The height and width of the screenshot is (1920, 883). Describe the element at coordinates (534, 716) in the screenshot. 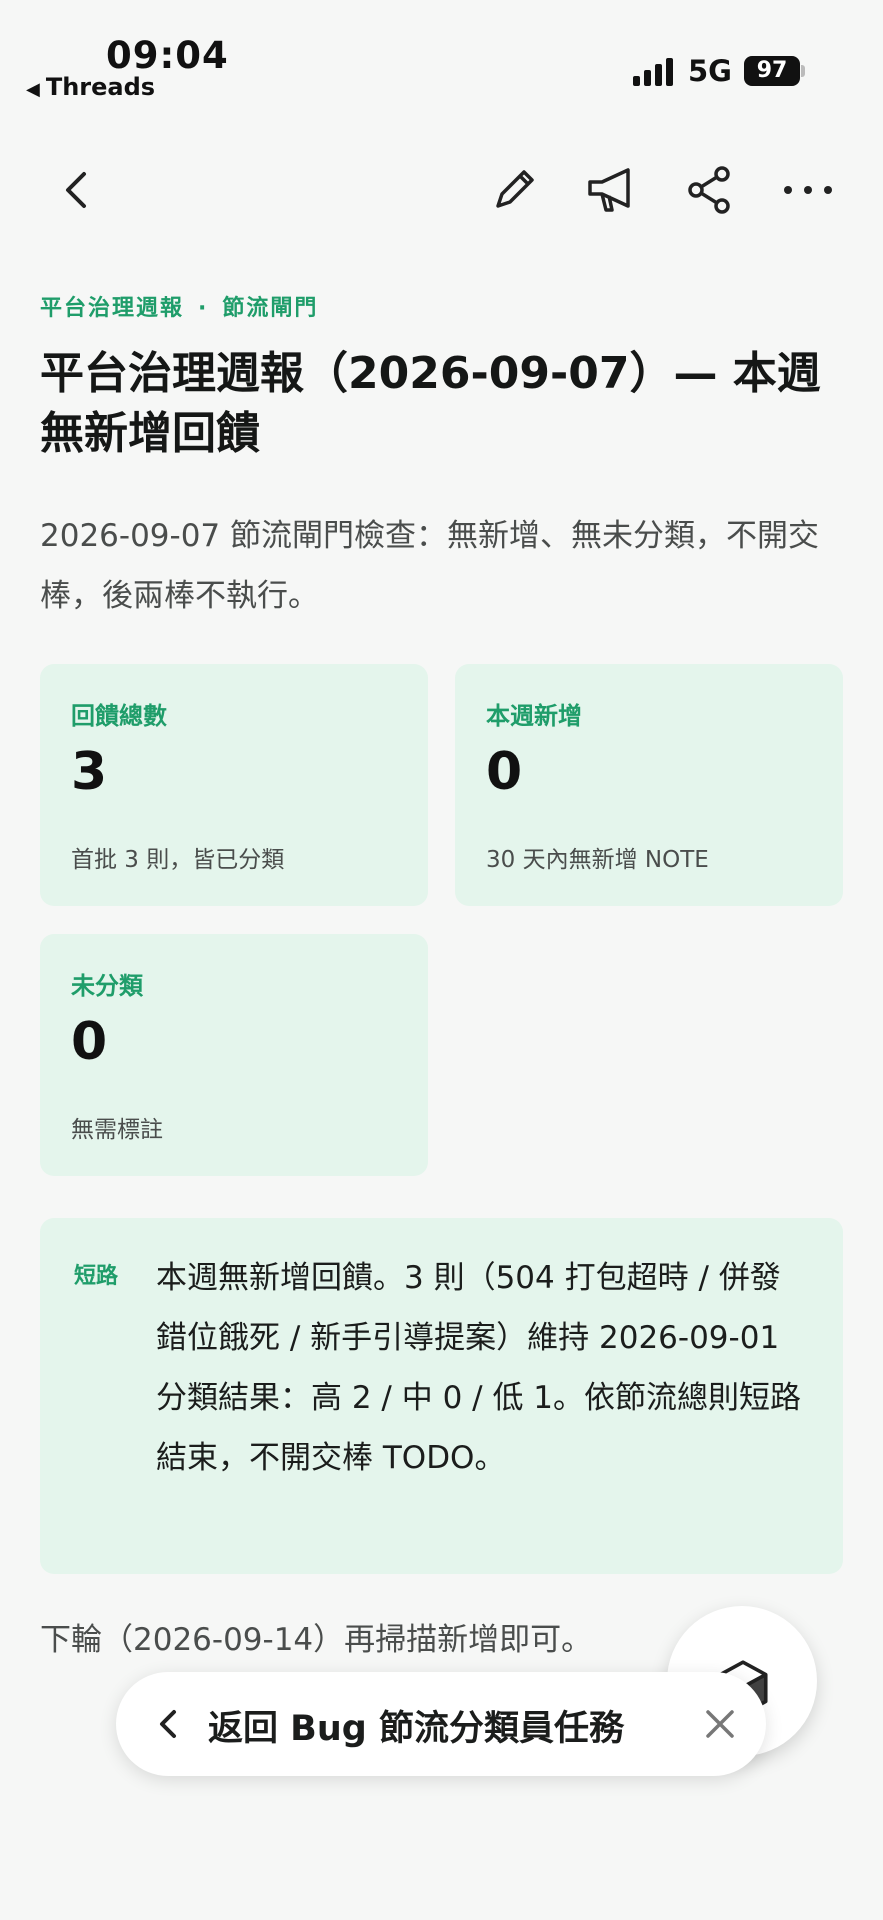

I see `stat-label: 本週新增` at that location.